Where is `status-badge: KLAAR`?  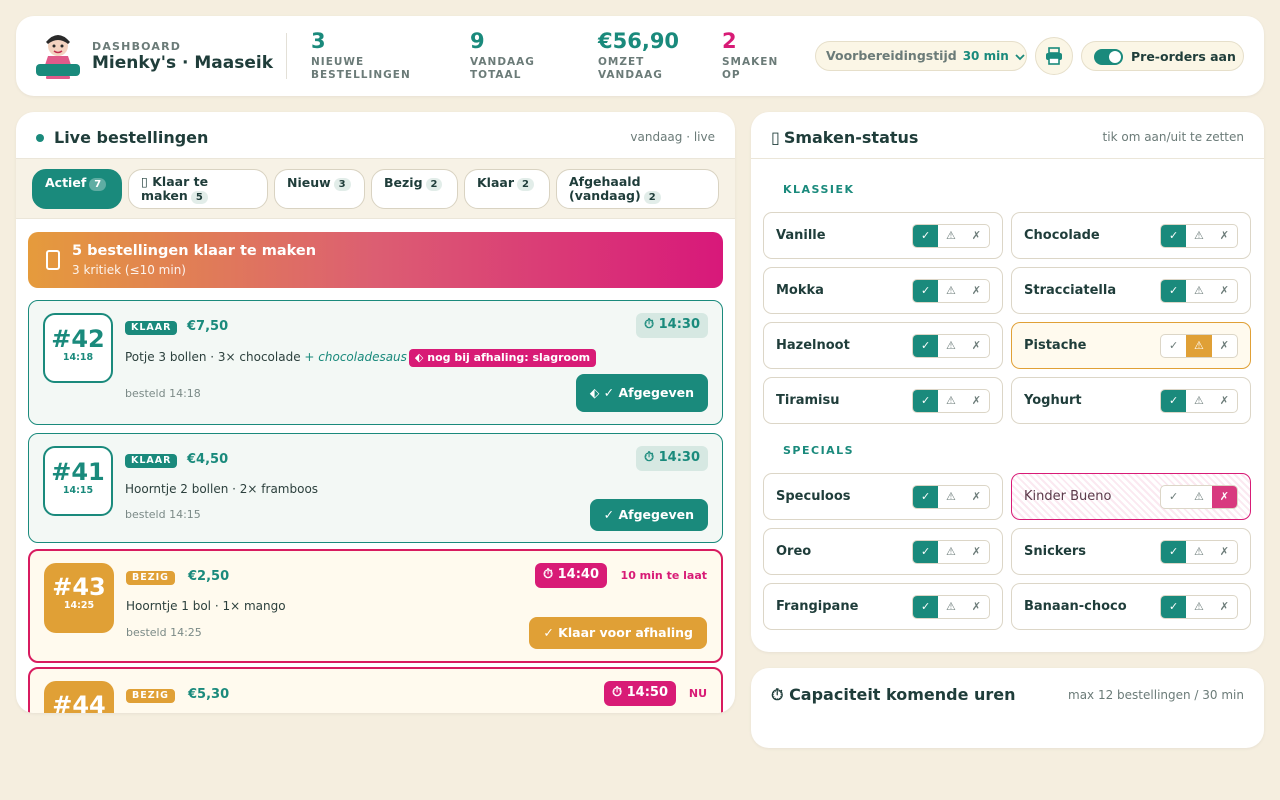
status-badge: KLAAR is located at coordinates (151, 328).